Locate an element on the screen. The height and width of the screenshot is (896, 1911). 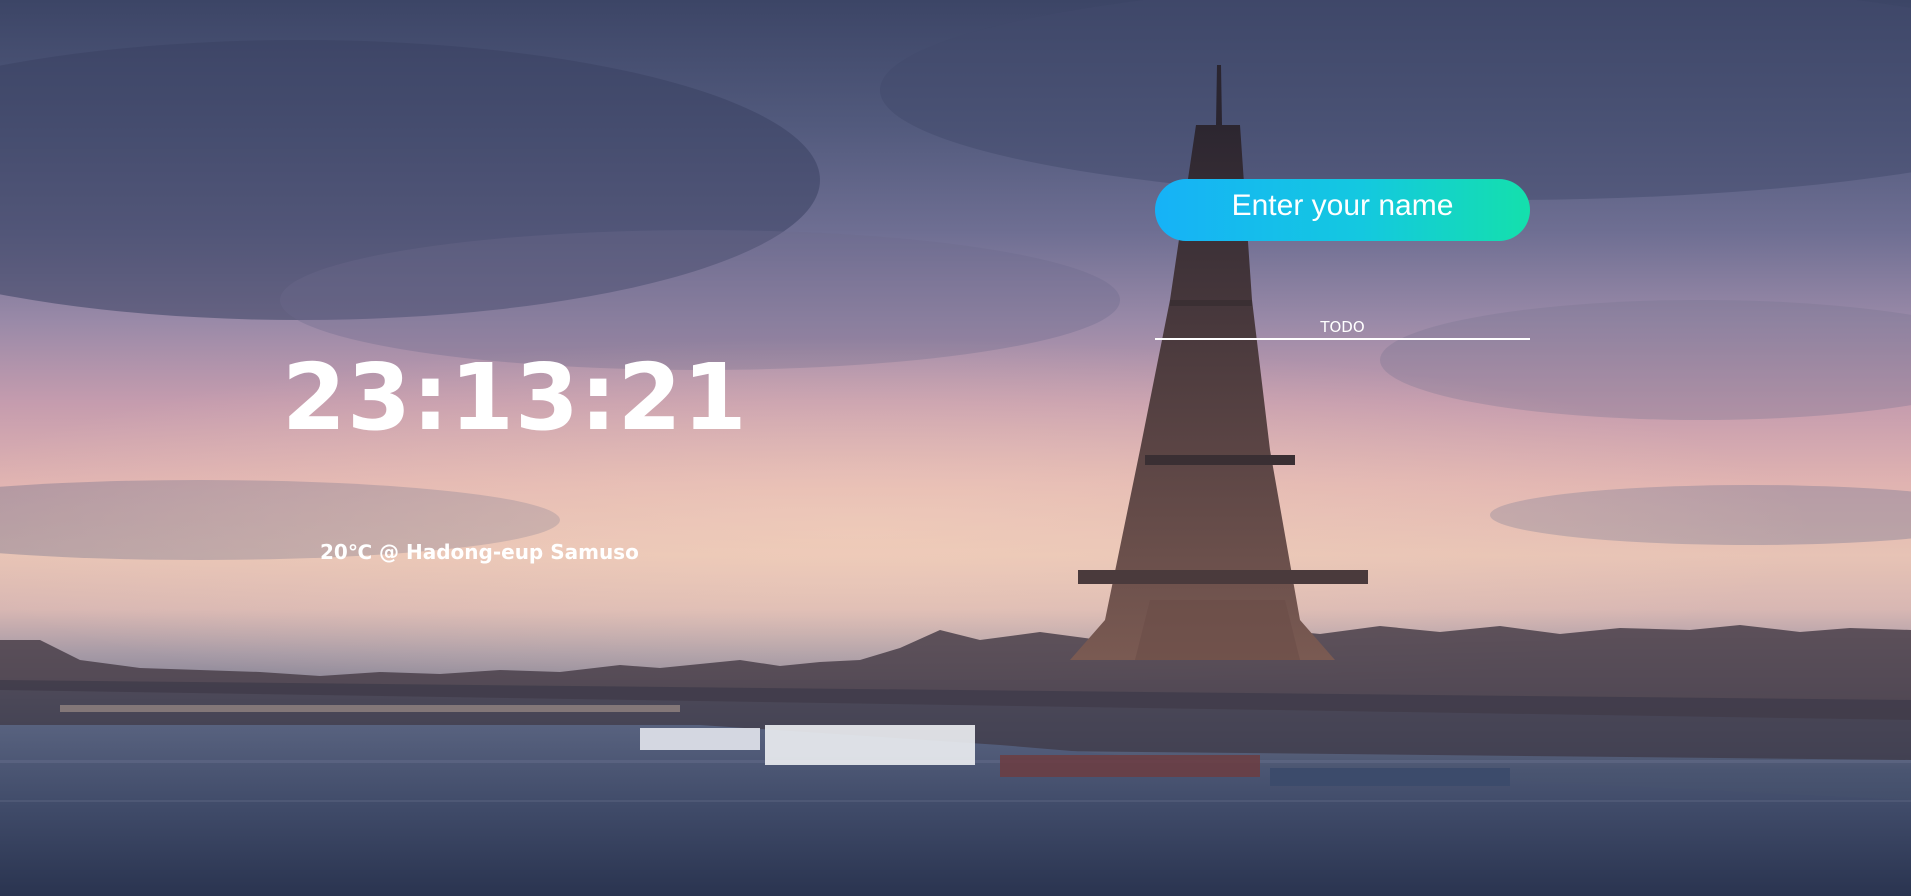
clock-time: 23:13:21 is located at coordinates (515, 397).